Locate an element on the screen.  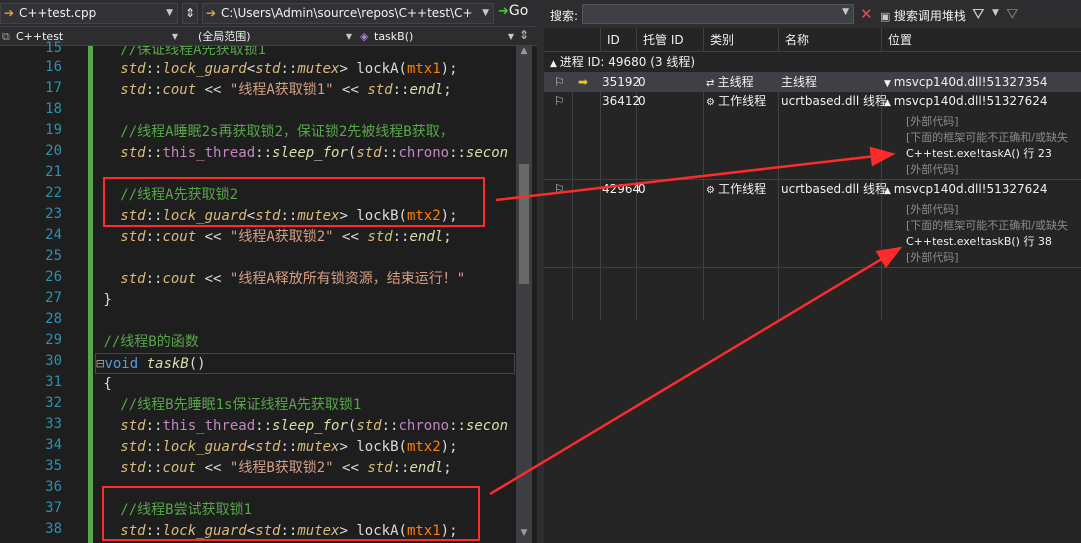
play-icon: ➜ is located at coordinates (503, 11).